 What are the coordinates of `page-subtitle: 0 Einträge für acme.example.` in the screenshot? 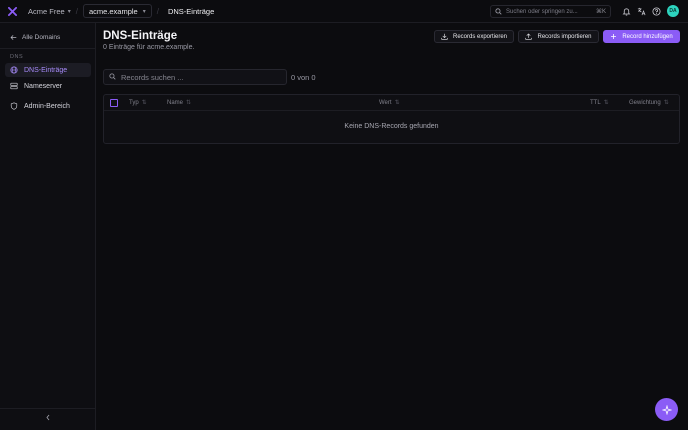 It's located at (149, 47).